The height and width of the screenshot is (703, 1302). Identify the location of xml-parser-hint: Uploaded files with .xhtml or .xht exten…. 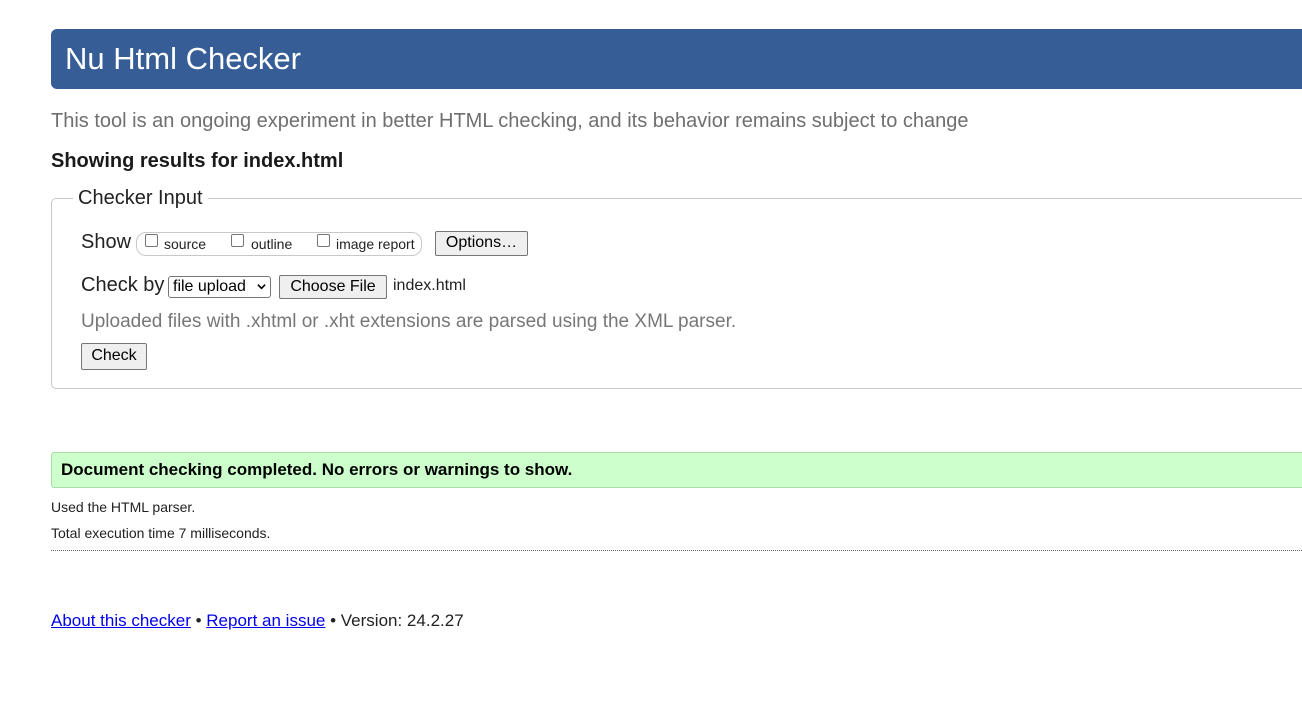
(409, 321).